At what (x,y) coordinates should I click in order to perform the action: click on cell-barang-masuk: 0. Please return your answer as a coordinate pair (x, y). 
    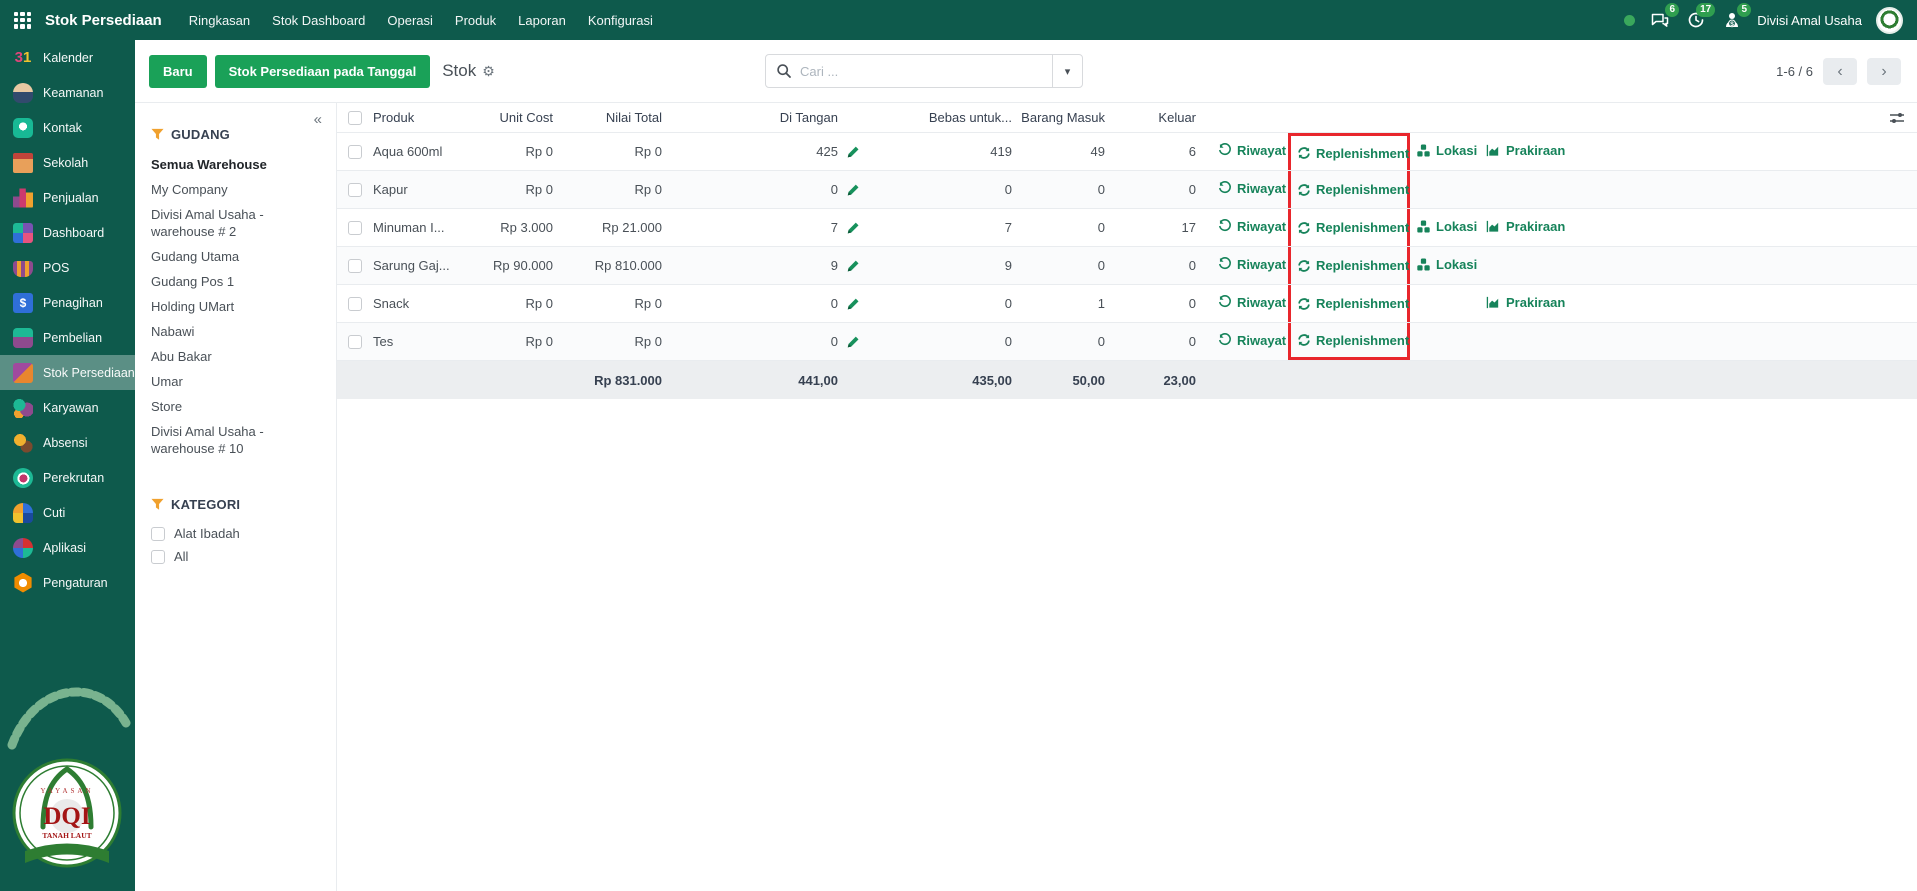
    Looking at the image, I should click on (1101, 341).